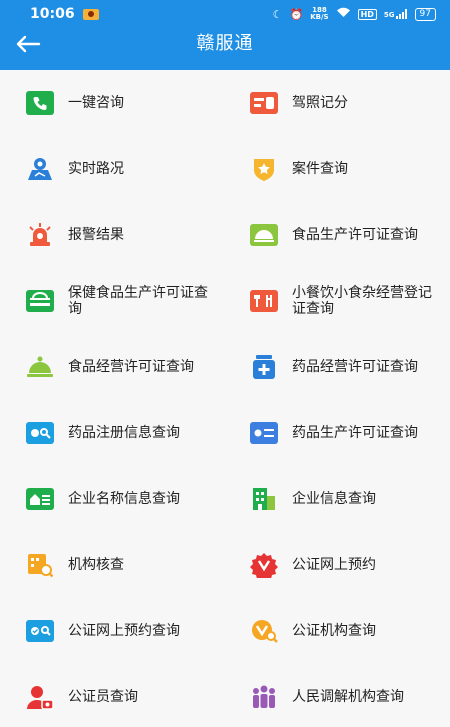 This screenshot has width=450, height=727. I want to click on drug-register-icon, so click(40, 433).